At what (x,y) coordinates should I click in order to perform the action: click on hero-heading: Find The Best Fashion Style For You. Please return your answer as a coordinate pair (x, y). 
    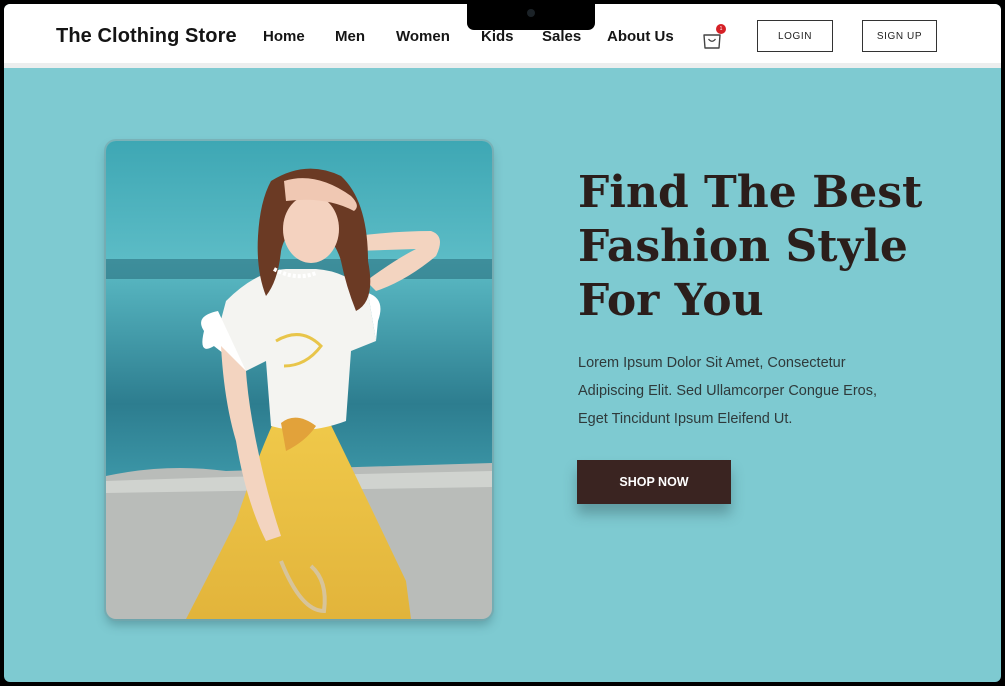
    Looking at the image, I should click on (778, 247).